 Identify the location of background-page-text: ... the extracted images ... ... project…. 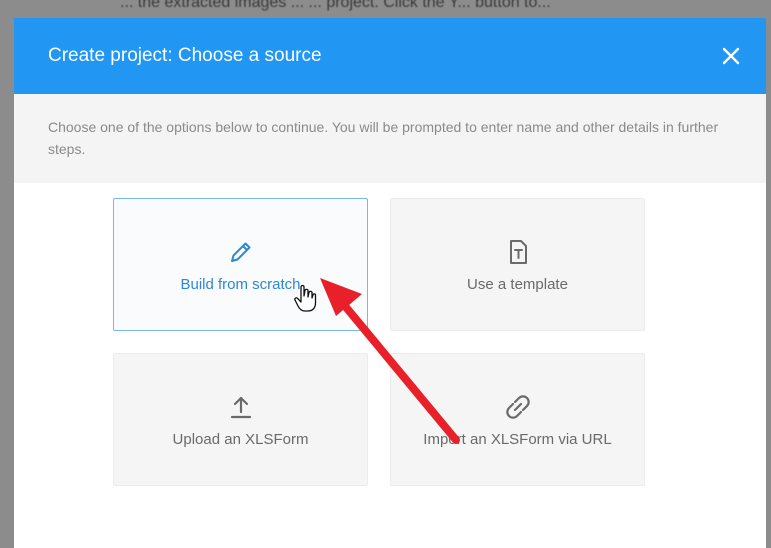
(335, 5).